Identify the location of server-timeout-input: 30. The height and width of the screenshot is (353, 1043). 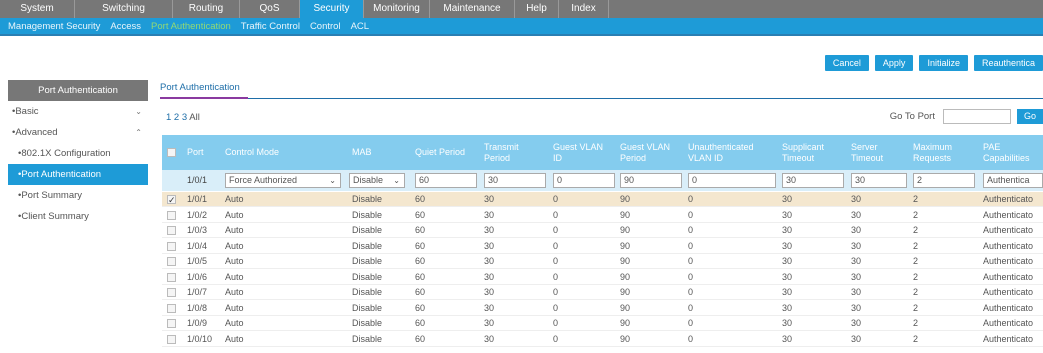
(879, 180).